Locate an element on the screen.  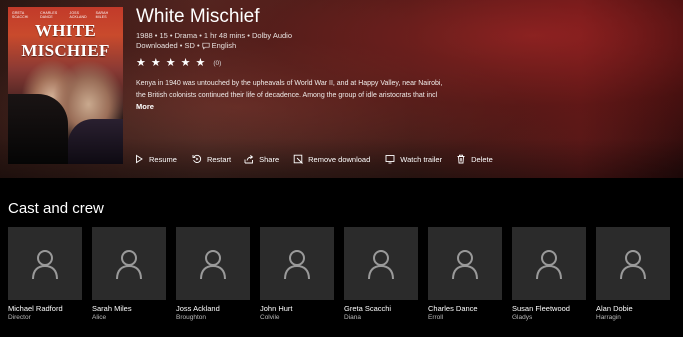
cast-card: Susan Fleetwood Gladys is located at coordinates (549, 274).